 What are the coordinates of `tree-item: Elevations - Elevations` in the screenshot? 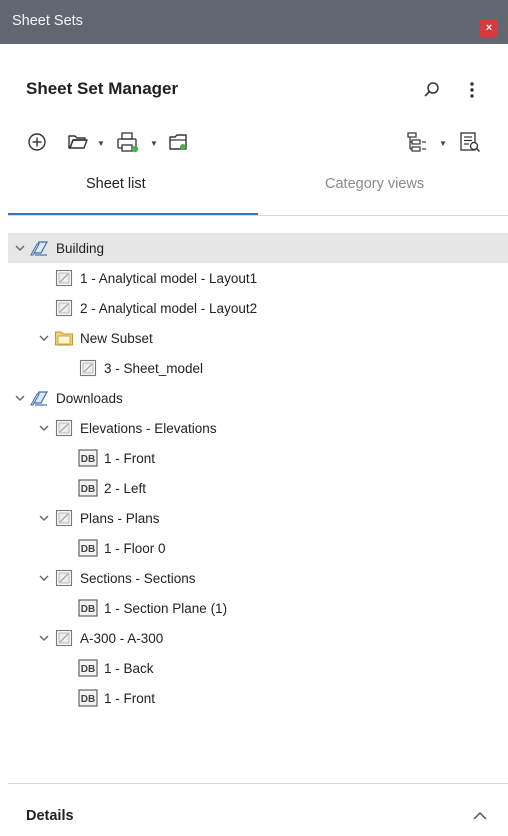 It's located at (258, 428).